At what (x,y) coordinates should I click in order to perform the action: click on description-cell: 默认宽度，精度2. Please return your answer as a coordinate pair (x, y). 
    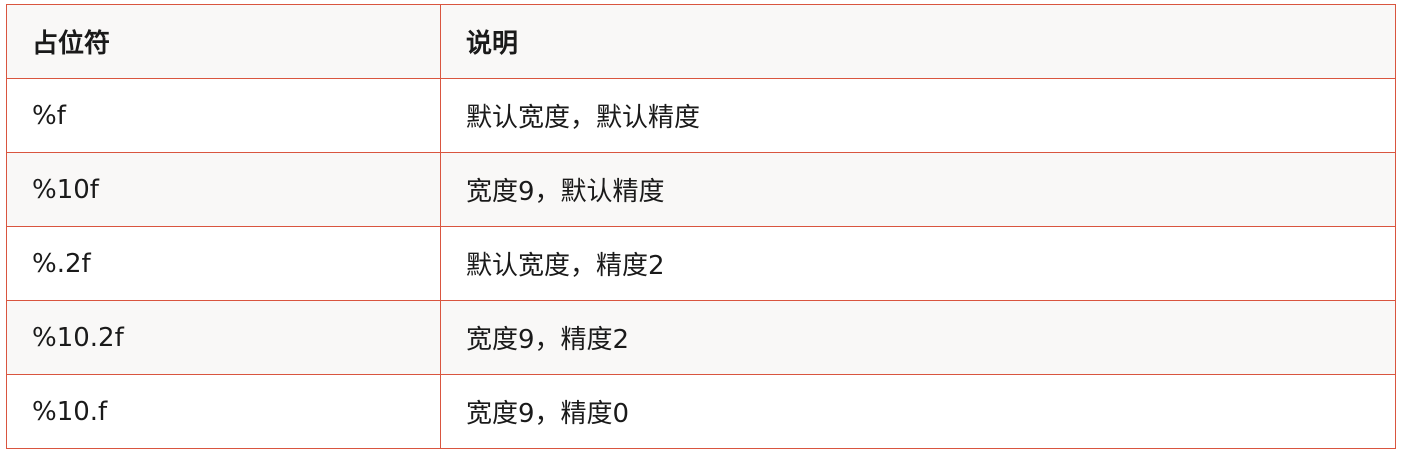
    Looking at the image, I should click on (918, 263).